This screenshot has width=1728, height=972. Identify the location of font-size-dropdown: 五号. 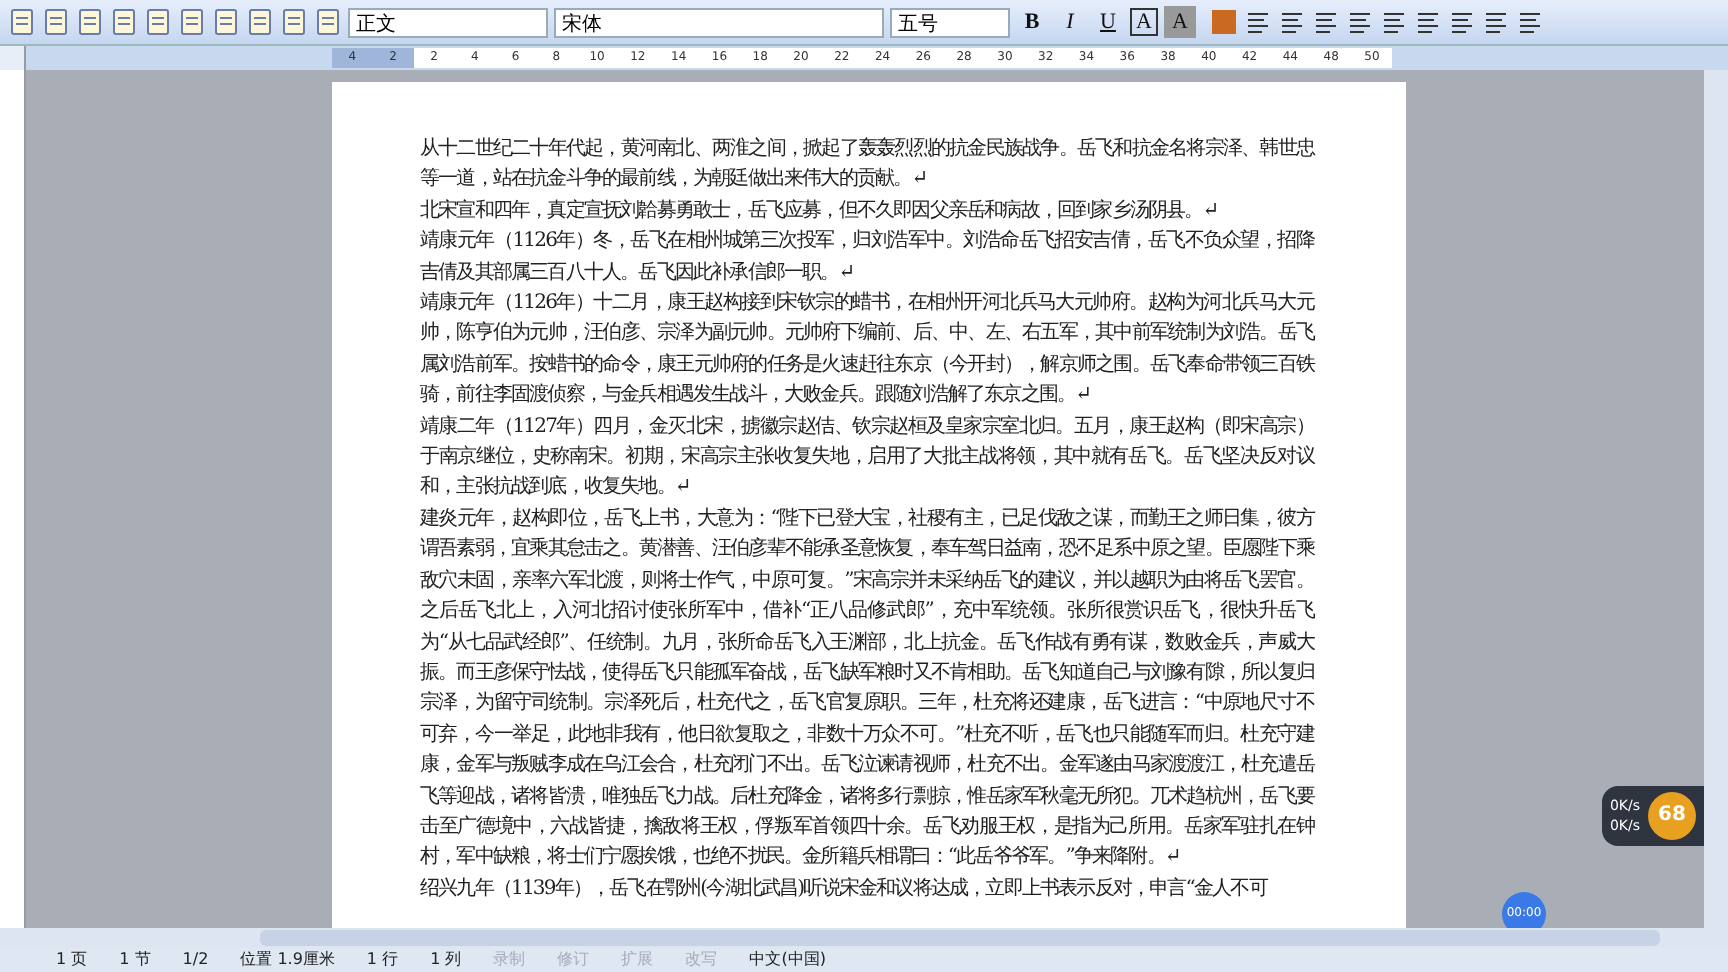
(950, 22).